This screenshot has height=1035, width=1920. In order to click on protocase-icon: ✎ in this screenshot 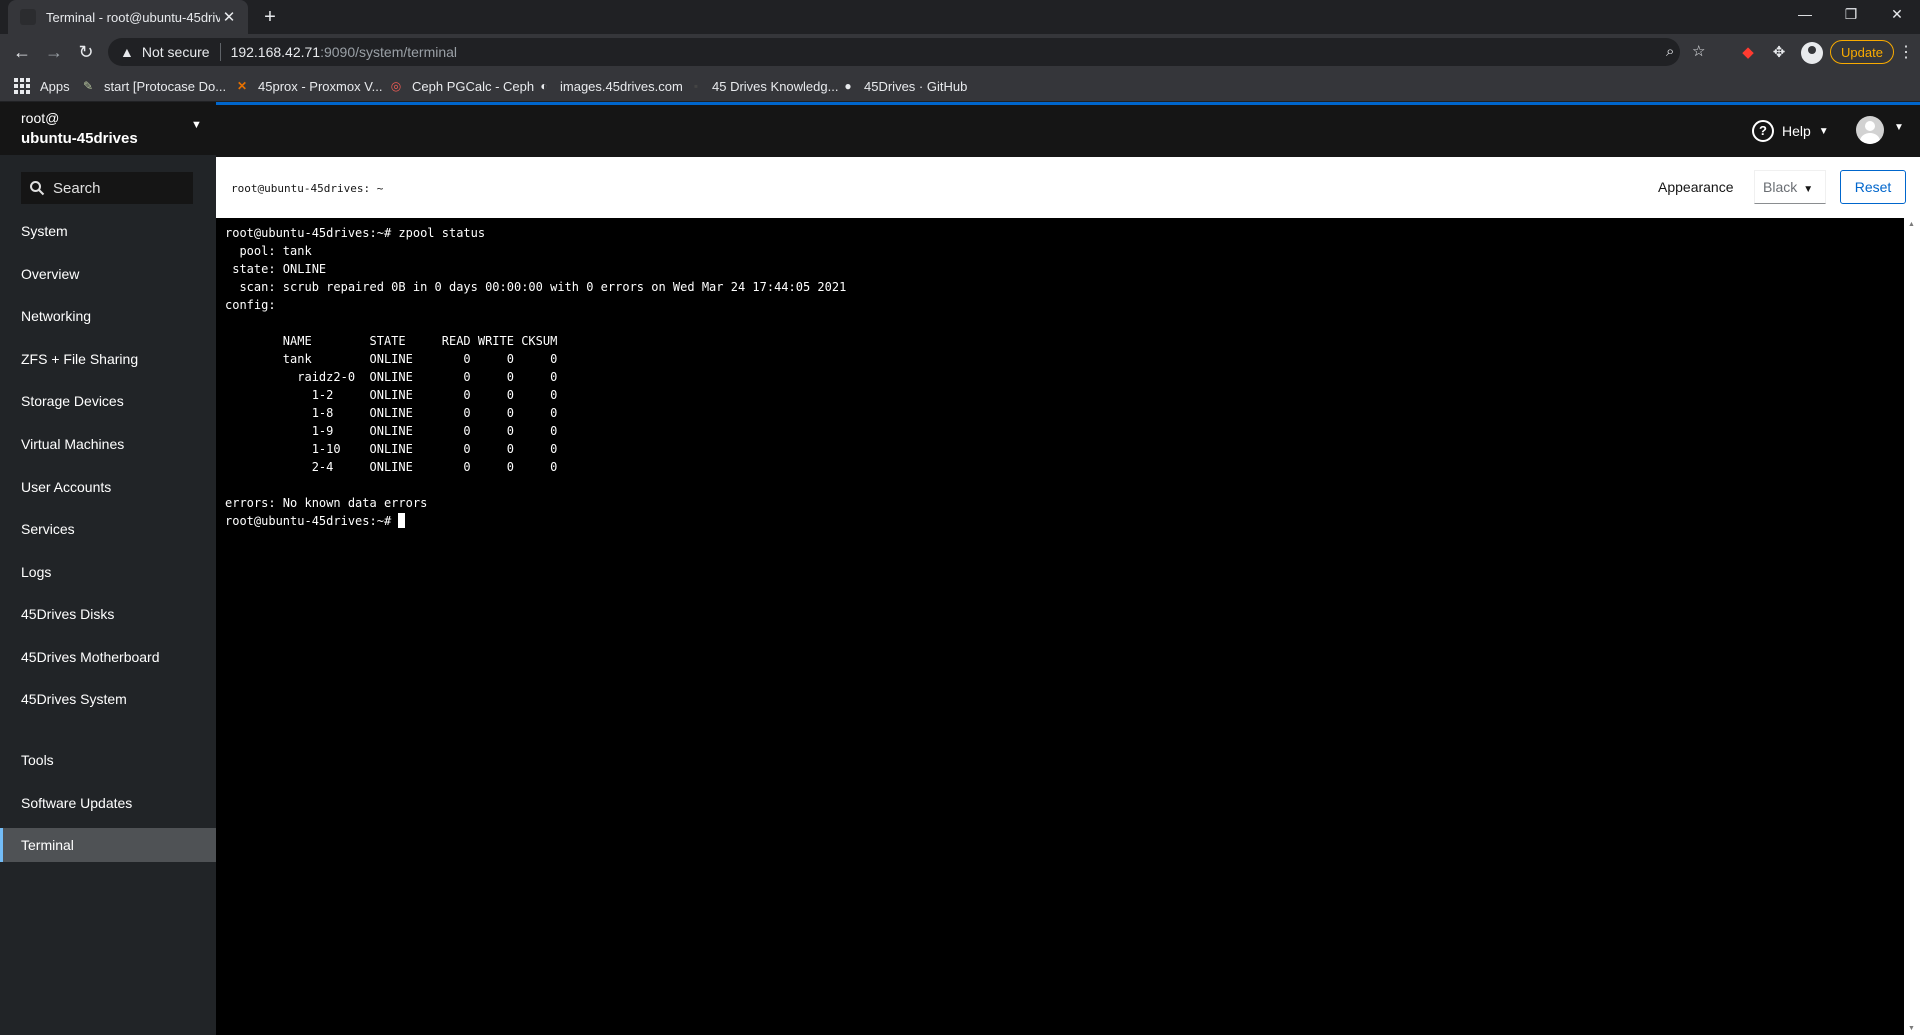, I will do `click(88, 86)`.